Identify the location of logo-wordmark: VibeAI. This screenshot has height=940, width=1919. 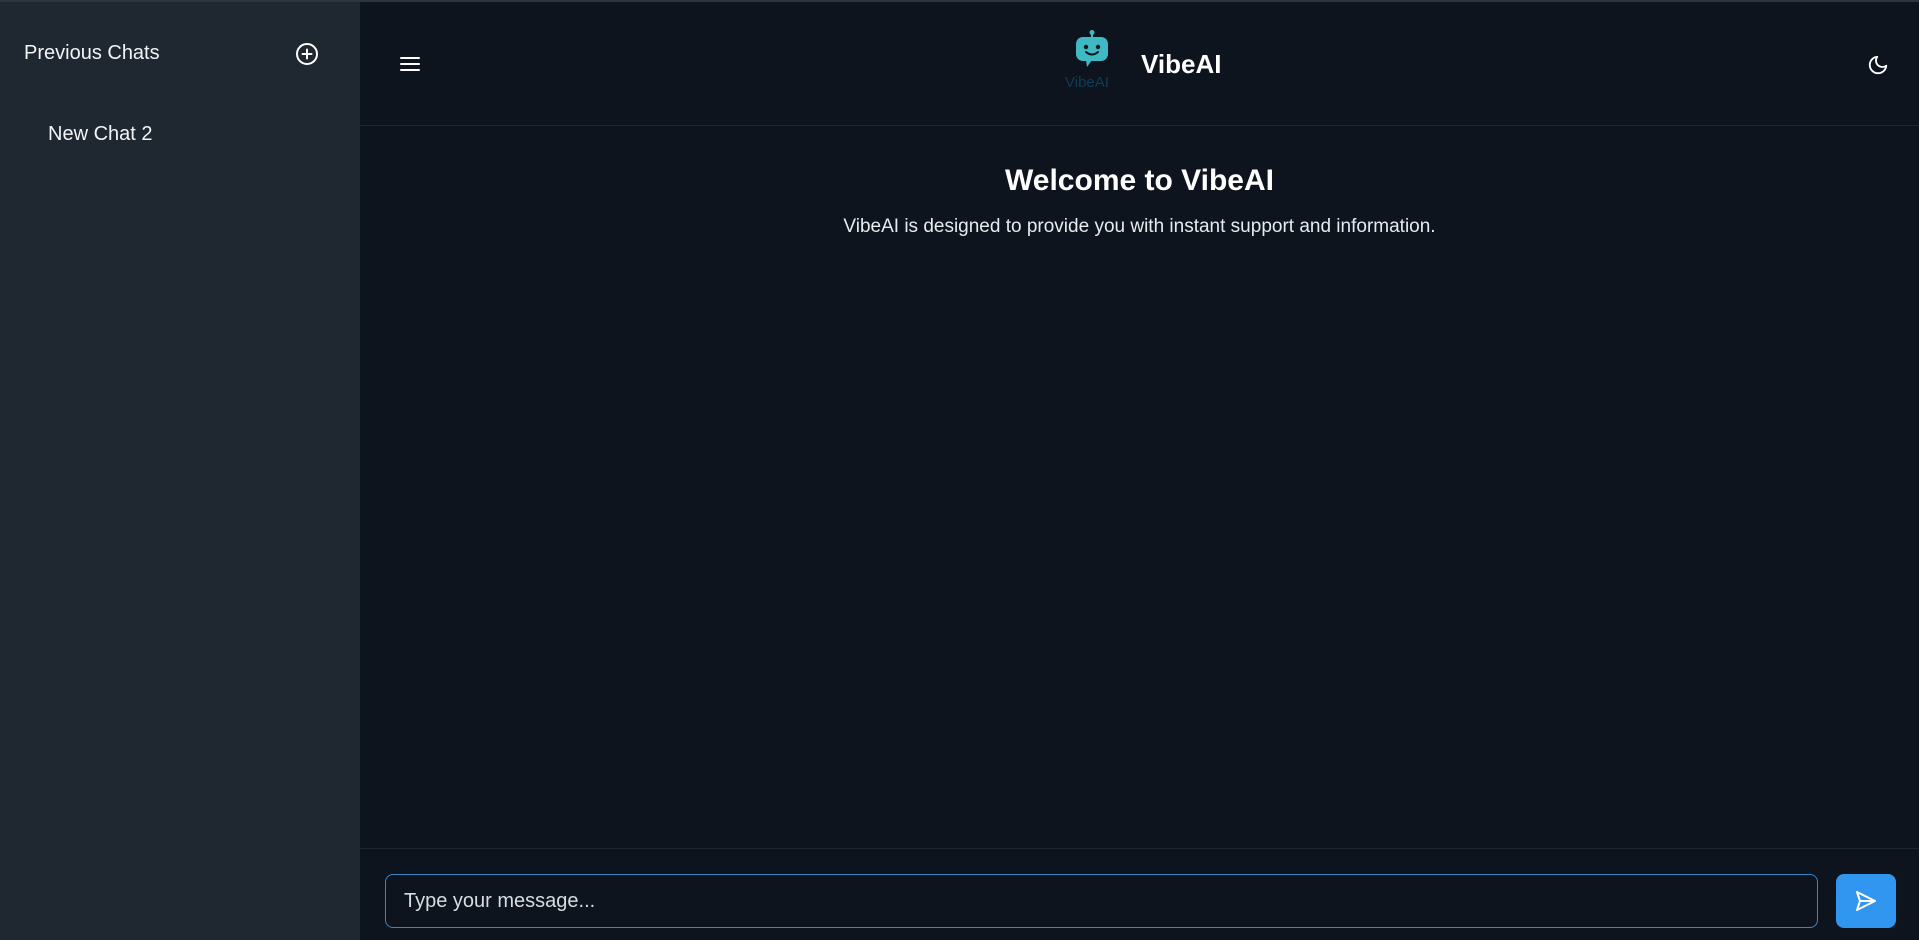
(1087, 82).